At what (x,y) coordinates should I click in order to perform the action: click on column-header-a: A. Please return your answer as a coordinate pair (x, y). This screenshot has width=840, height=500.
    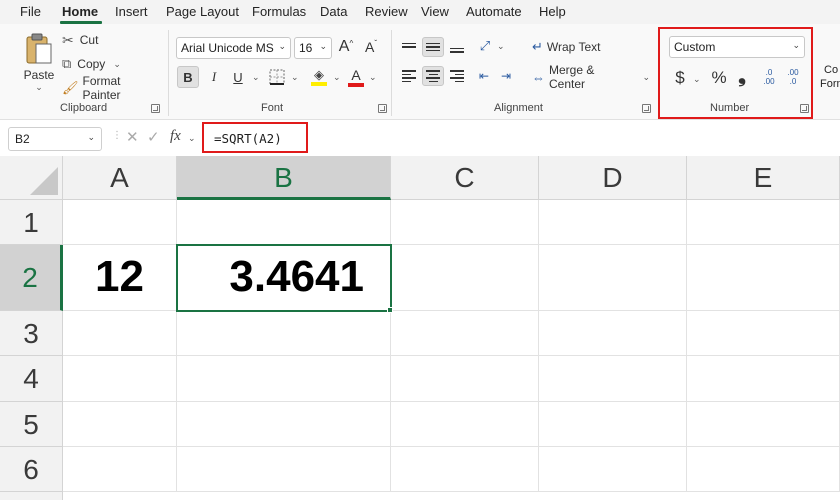
    Looking at the image, I should click on (120, 178).